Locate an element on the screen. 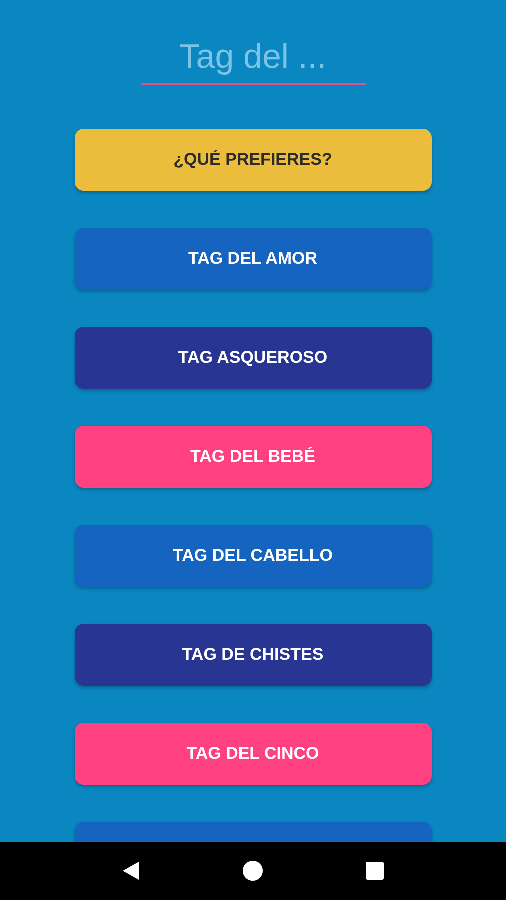  home-icon is located at coordinates (252, 871).